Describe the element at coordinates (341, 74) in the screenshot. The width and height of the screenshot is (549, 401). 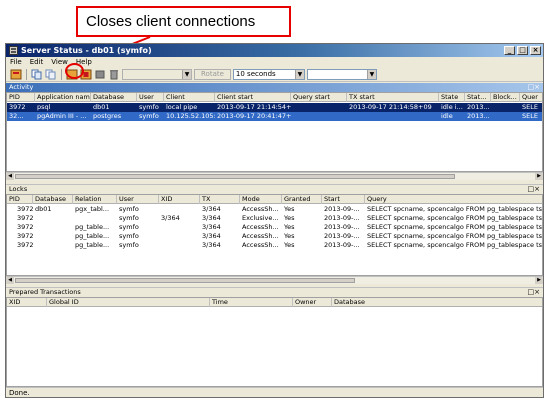
I see `filter-select: ▼` at that location.